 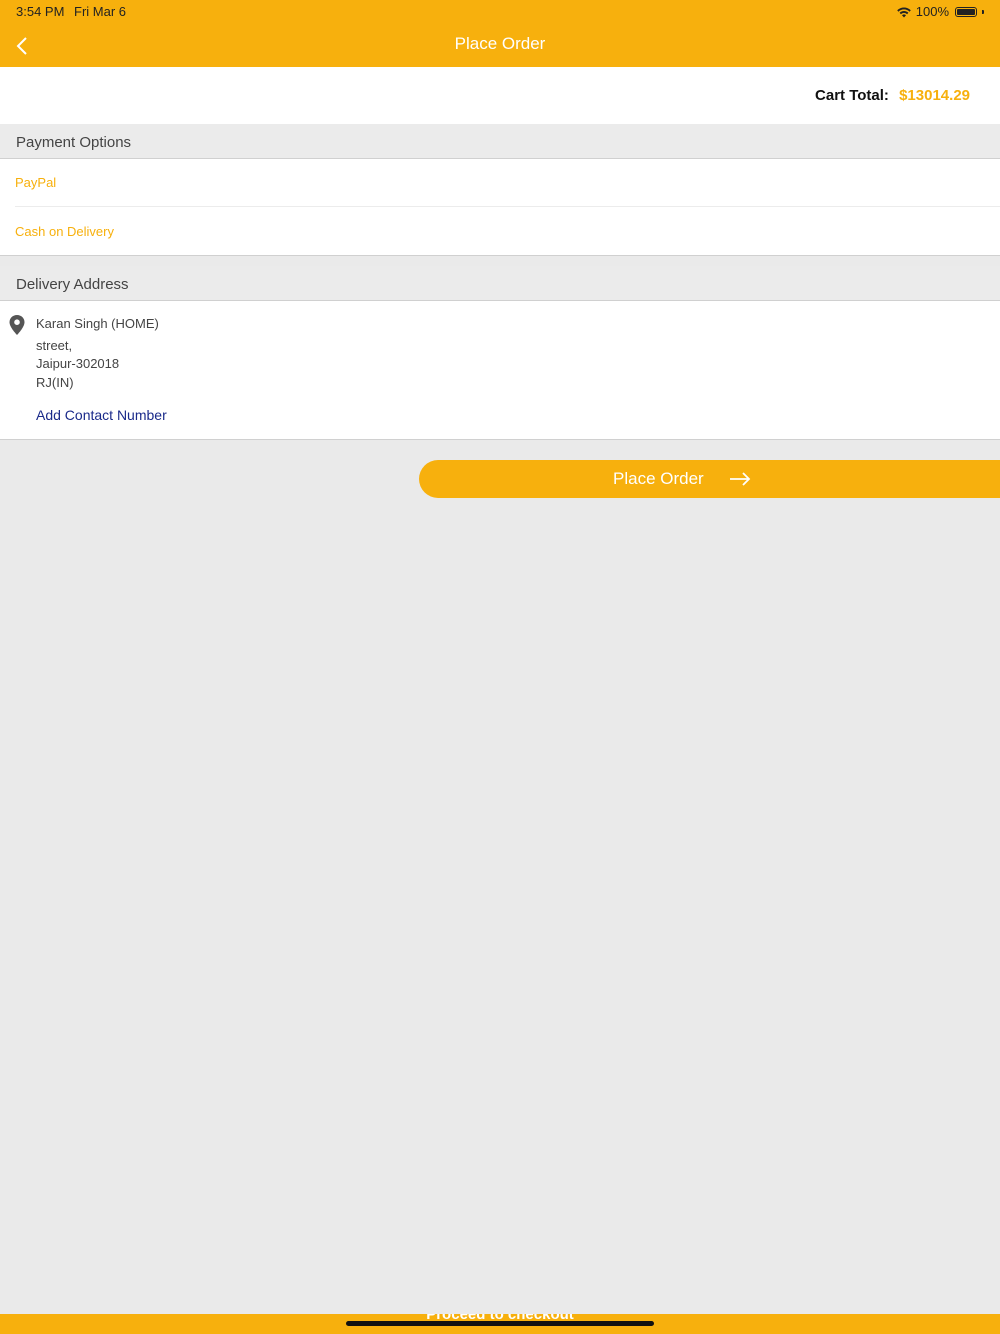 I want to click on cart-total-value: $13014.29, so click(x=934, y=95).